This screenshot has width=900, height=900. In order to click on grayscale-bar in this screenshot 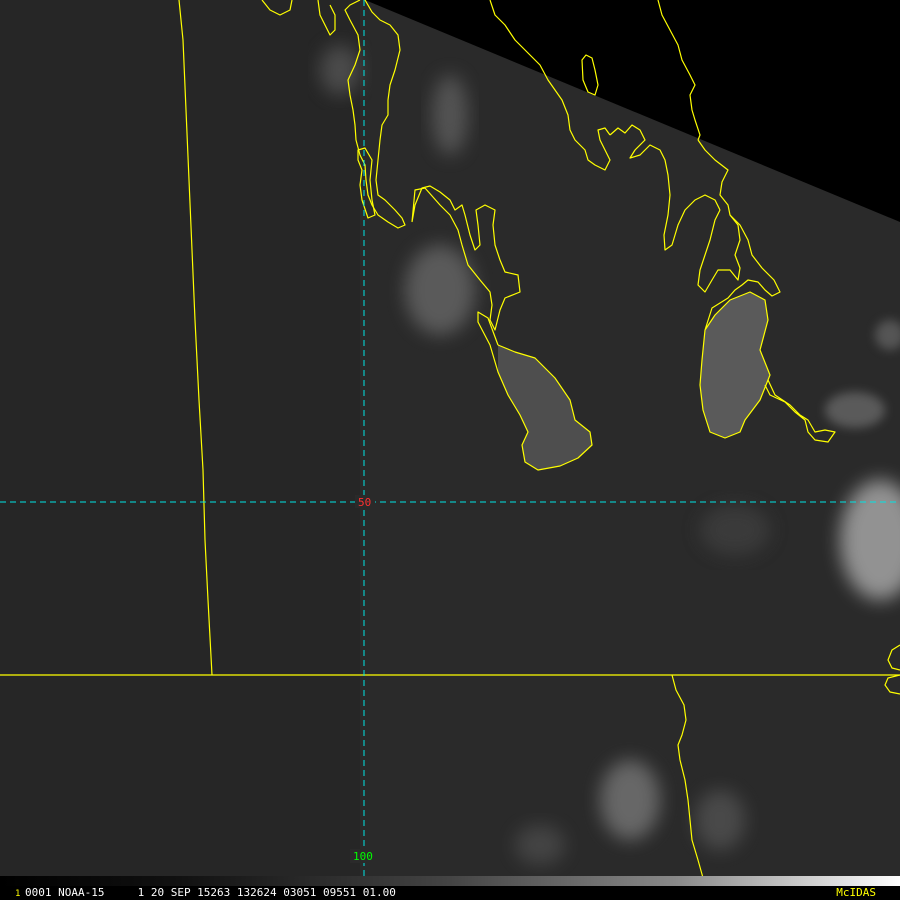, I will do `click(450, 881)`.